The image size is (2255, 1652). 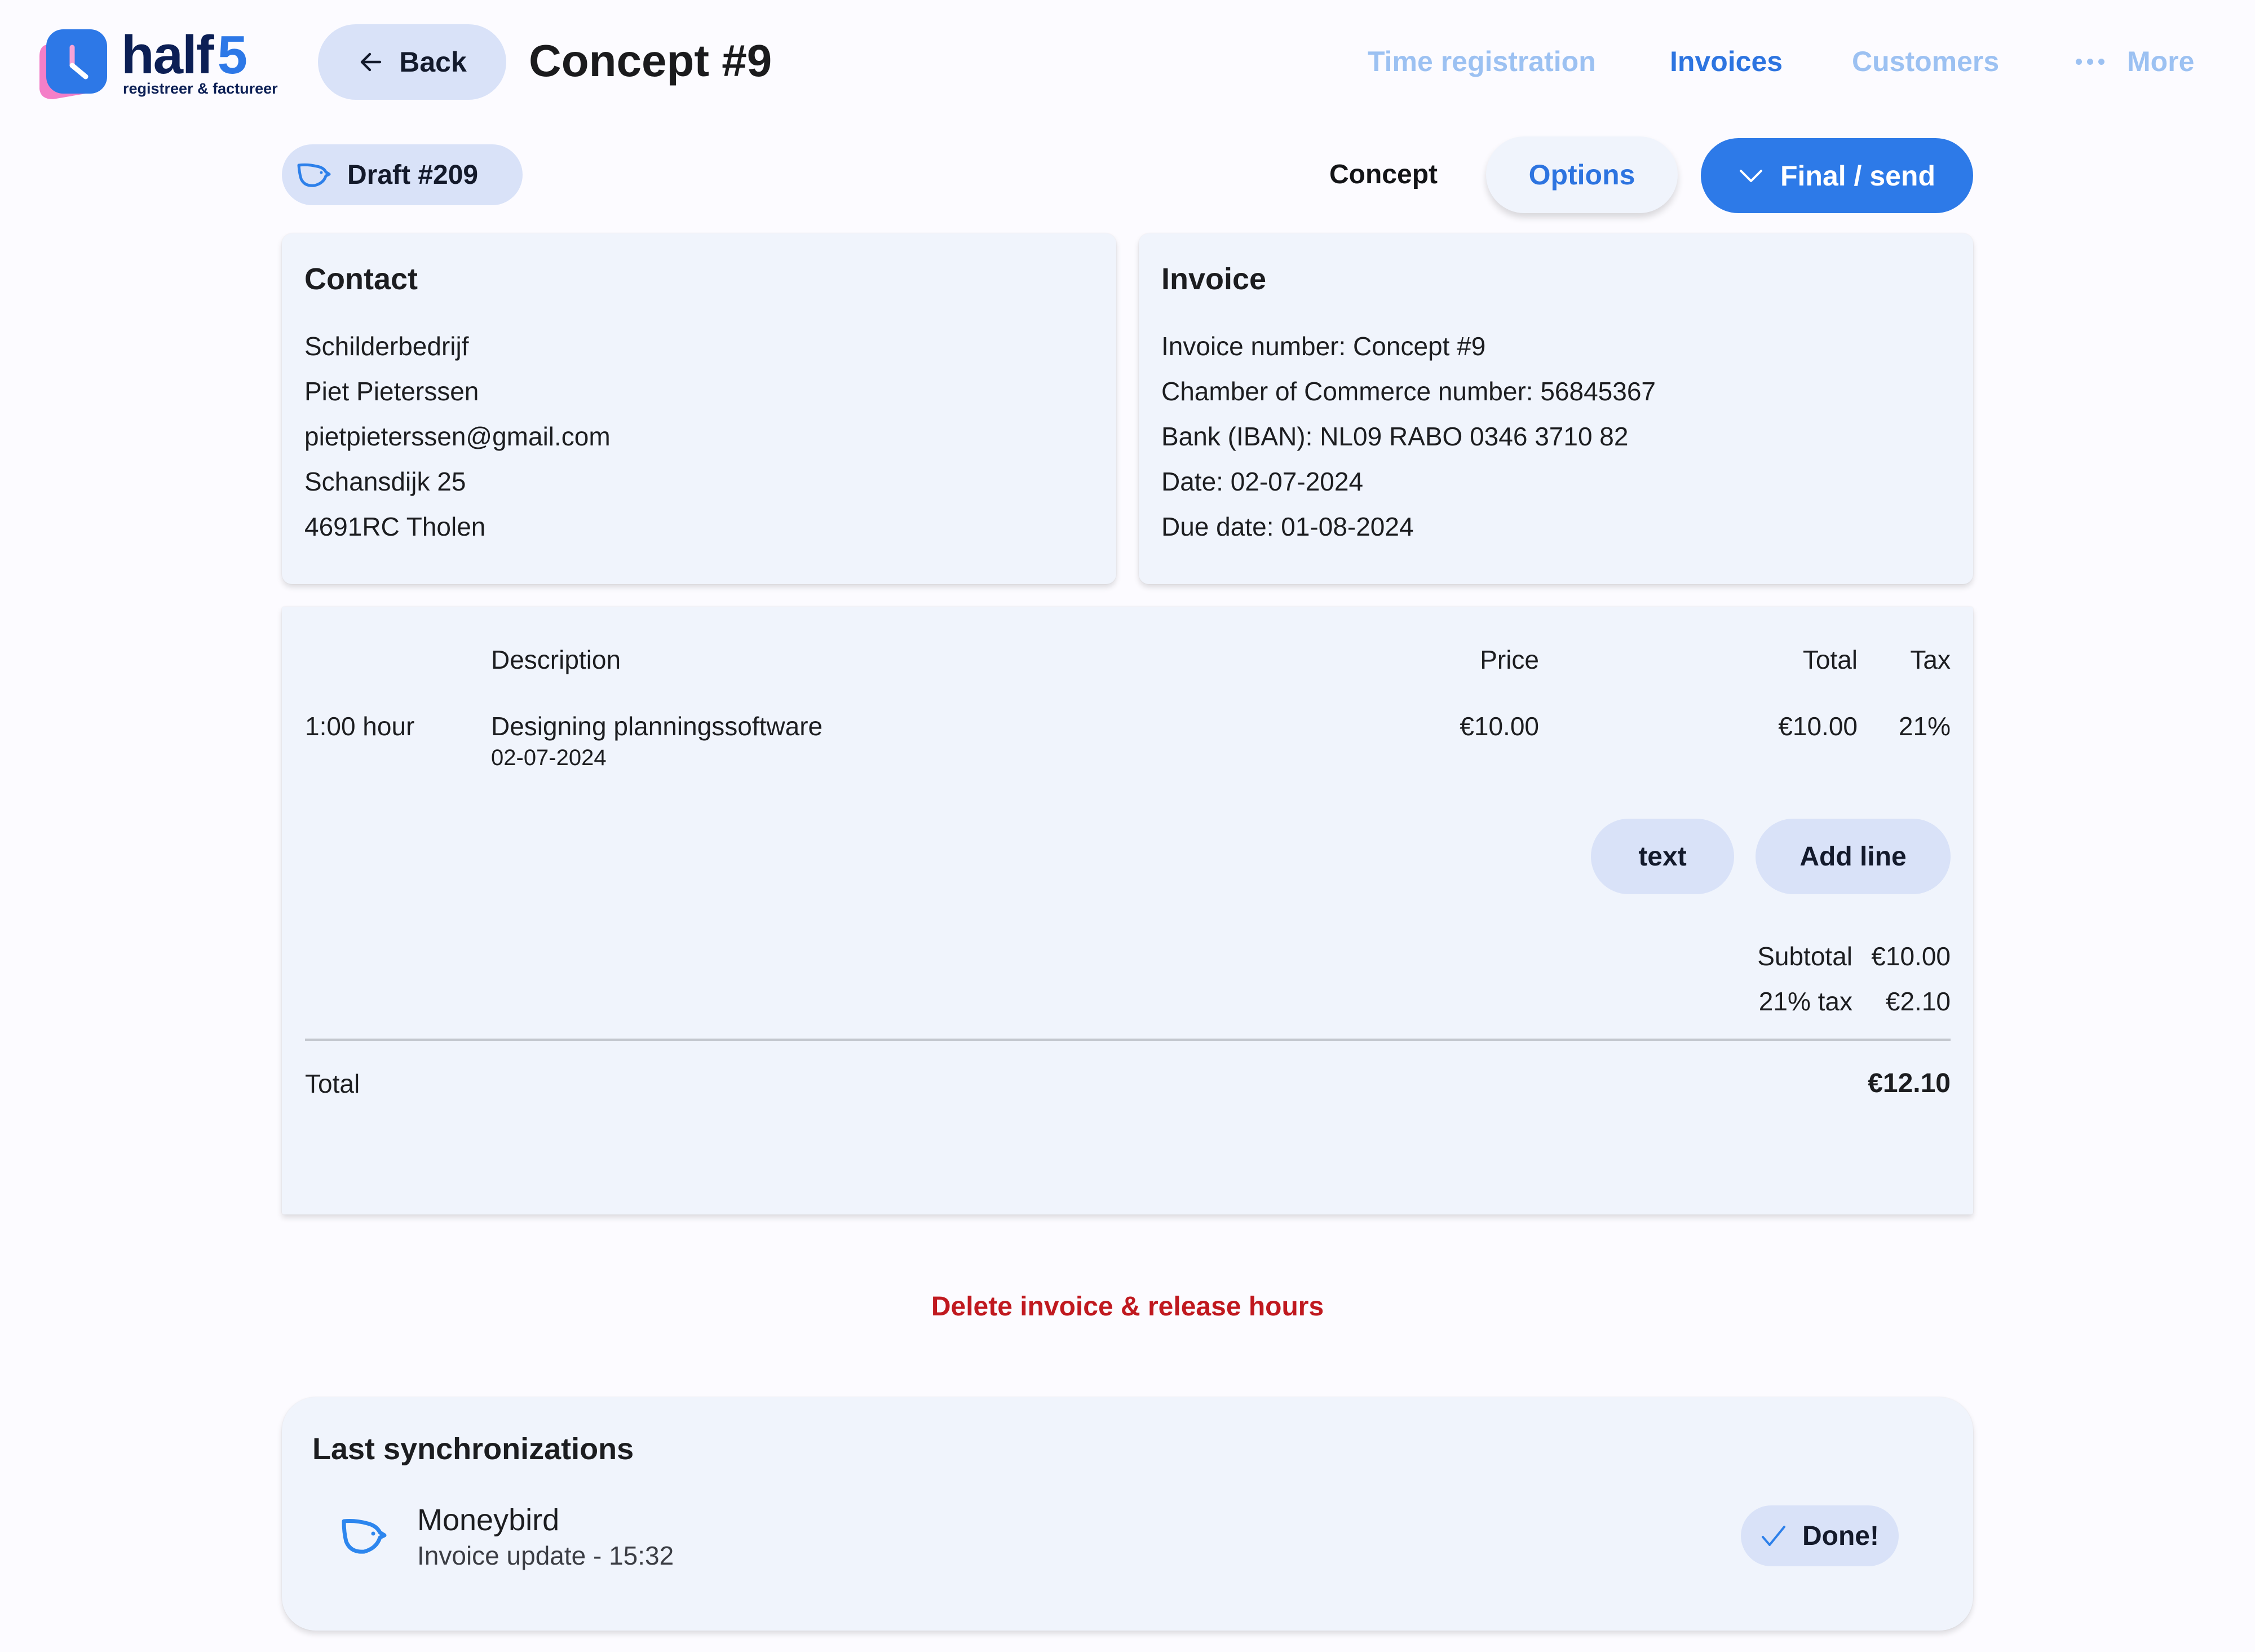 What do you see at coordinates (545, 1555) in the screenshot?
I see `sync-detail: Invoice update - 15:32` at bounding box center [545, 1555].